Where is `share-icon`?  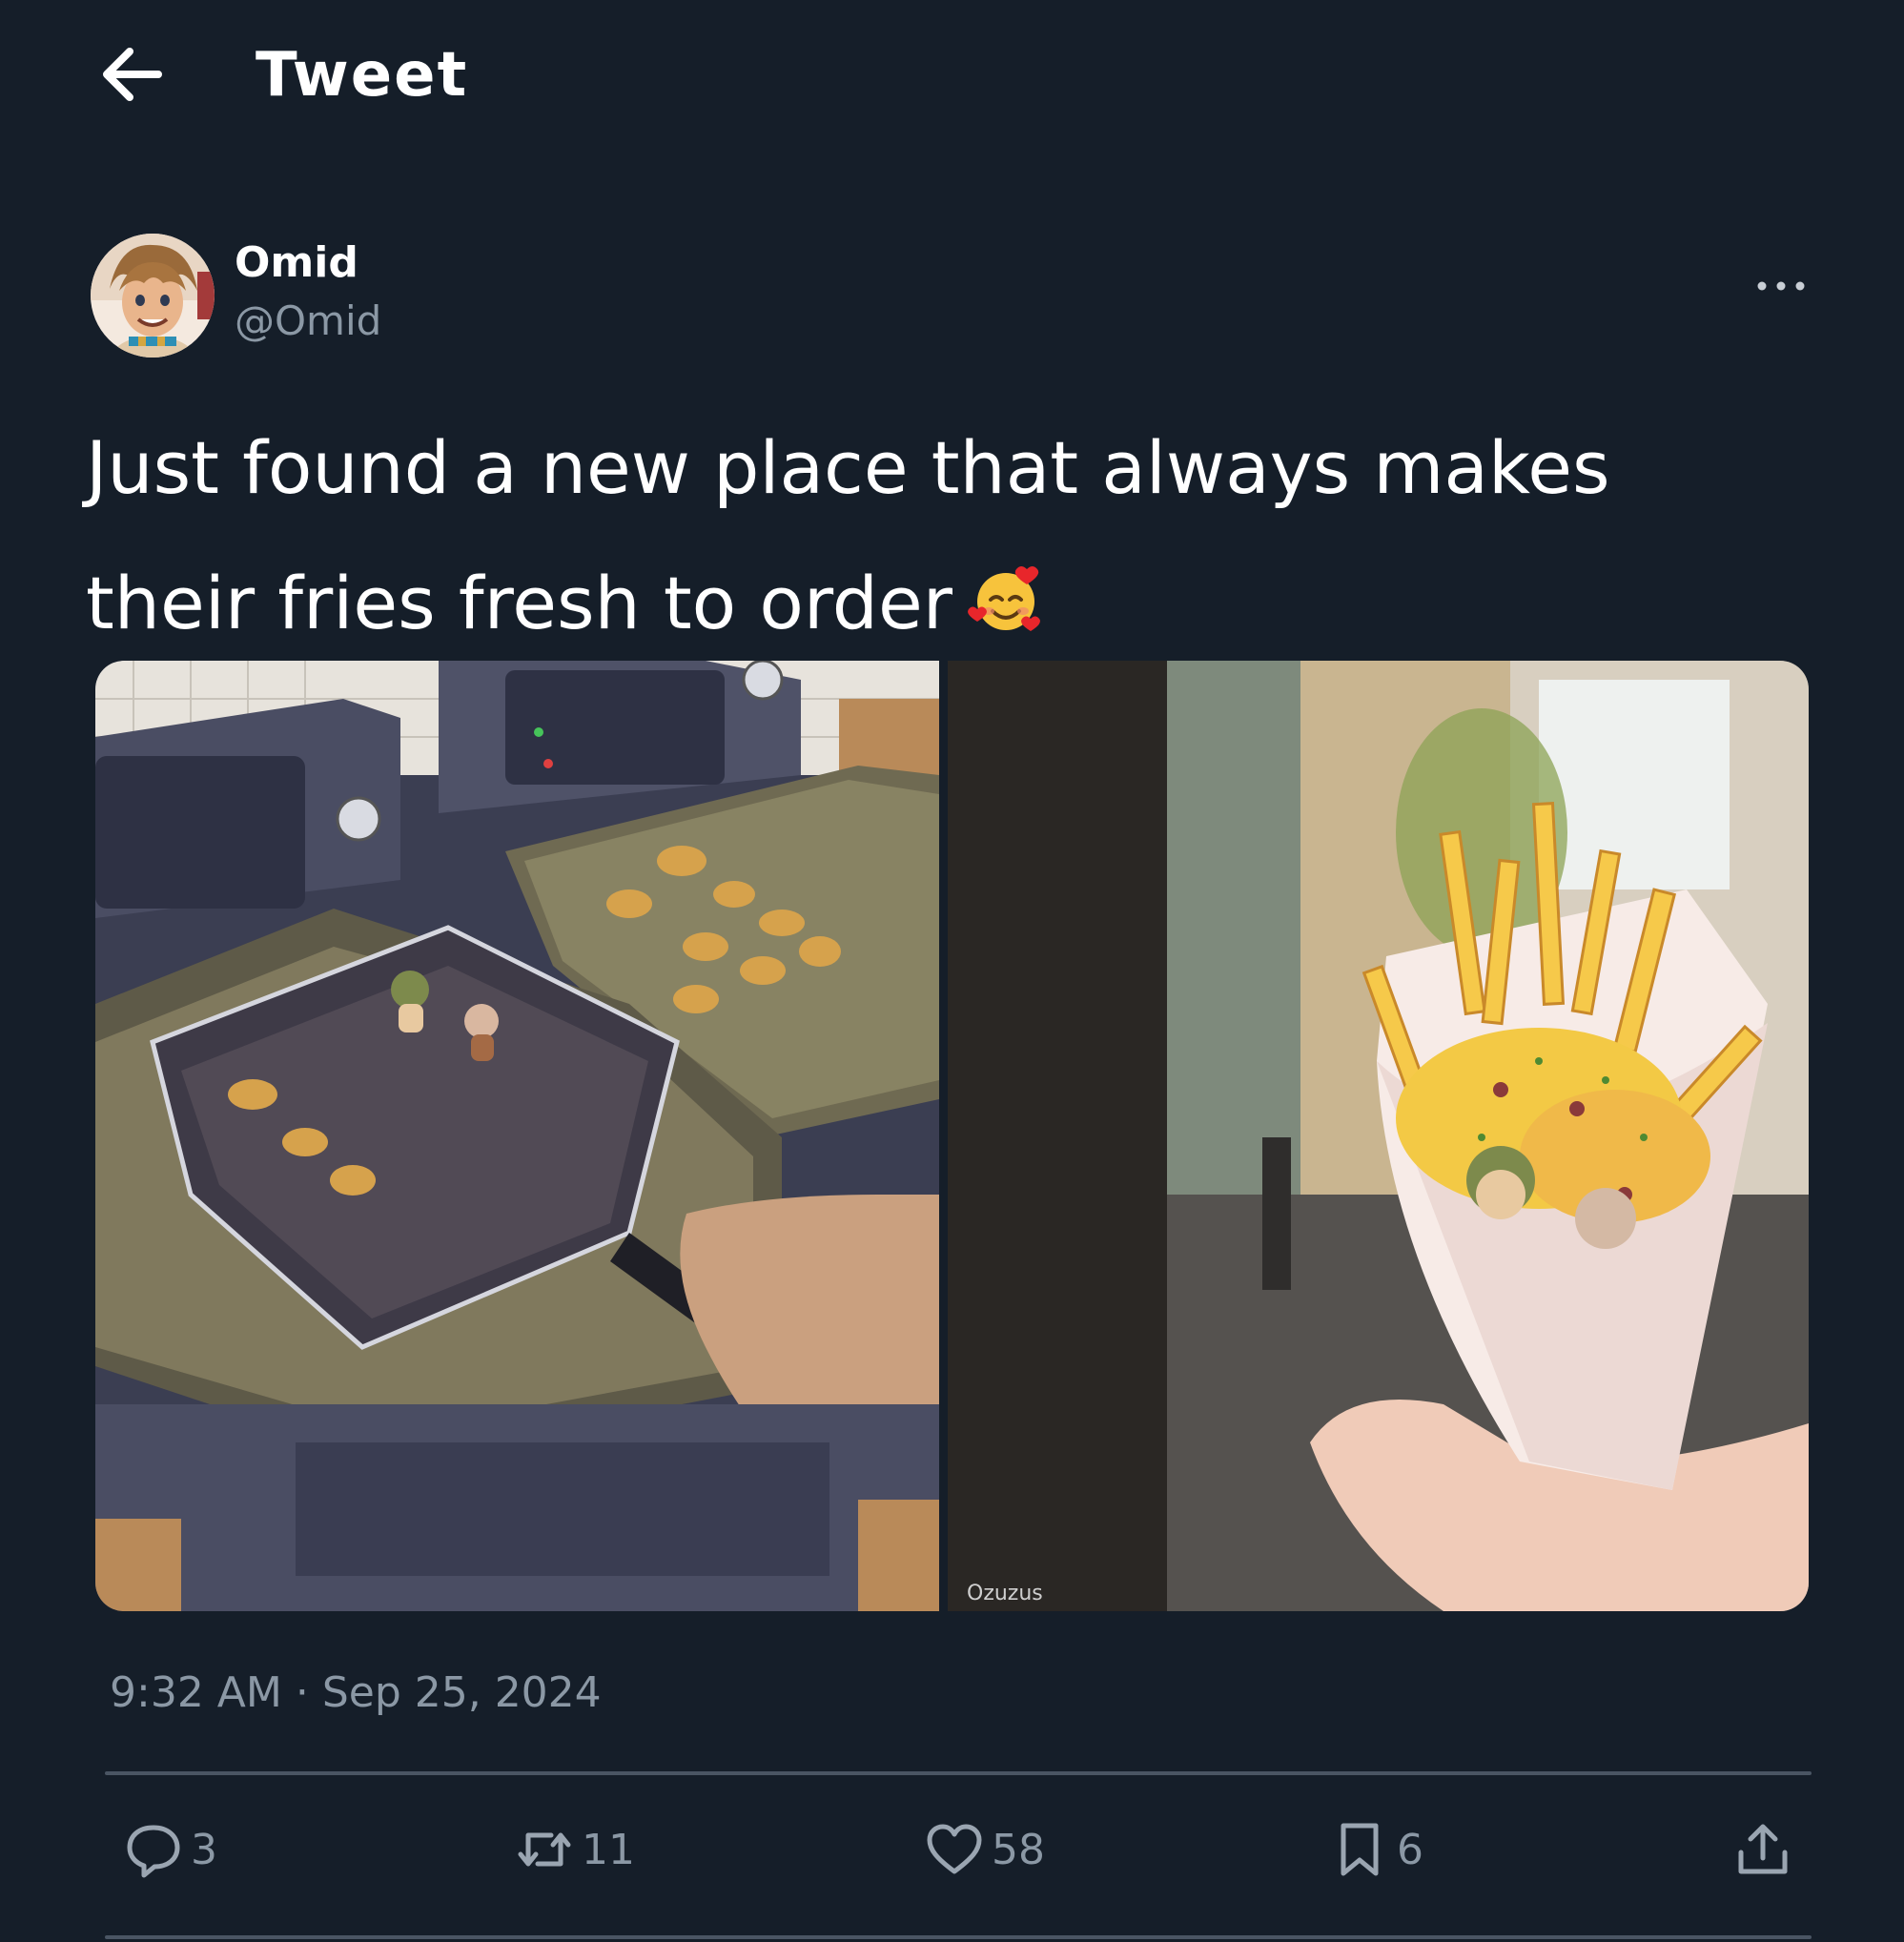 share-icon is located at coordinates (1763, 1849).